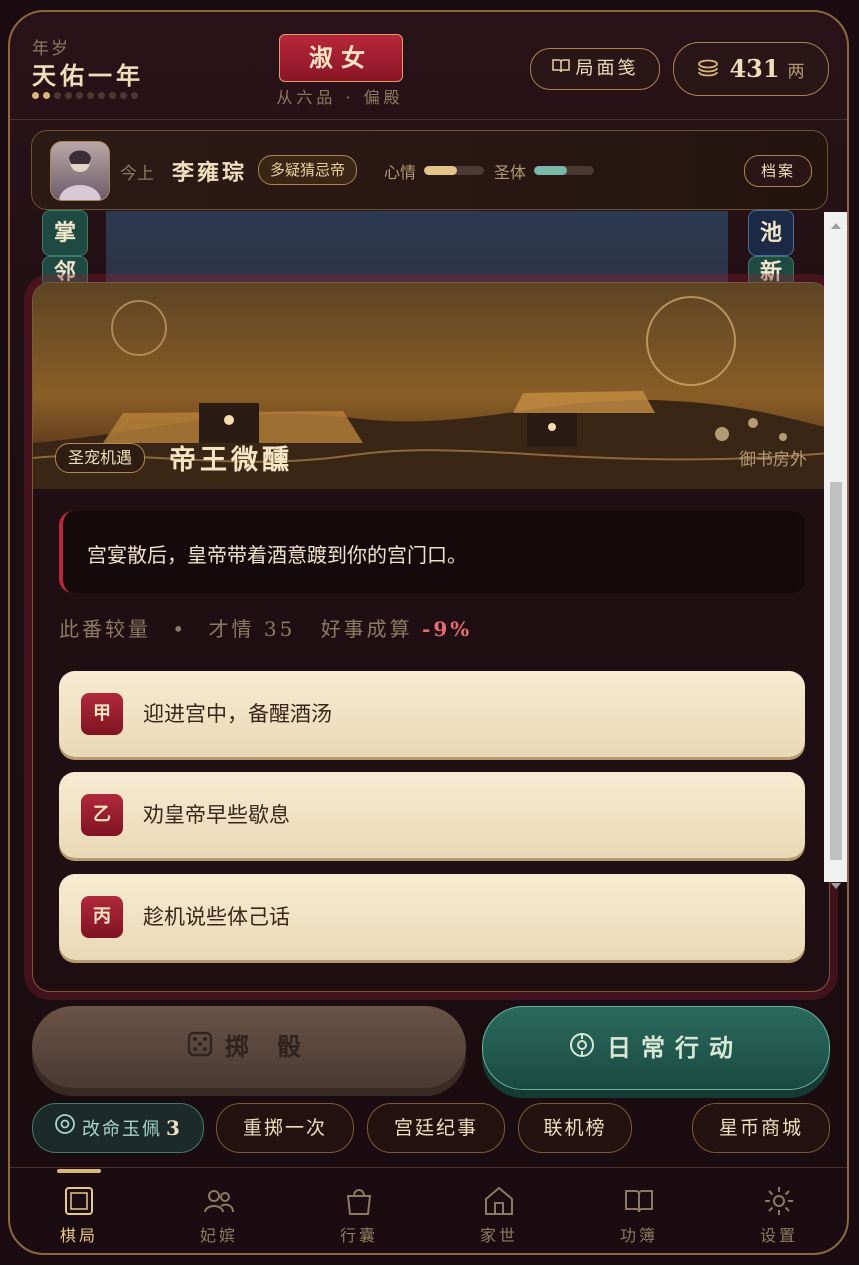  Describe the element at coordinates (79, 1201) in the screenshot. I see `board-icon` at that location.